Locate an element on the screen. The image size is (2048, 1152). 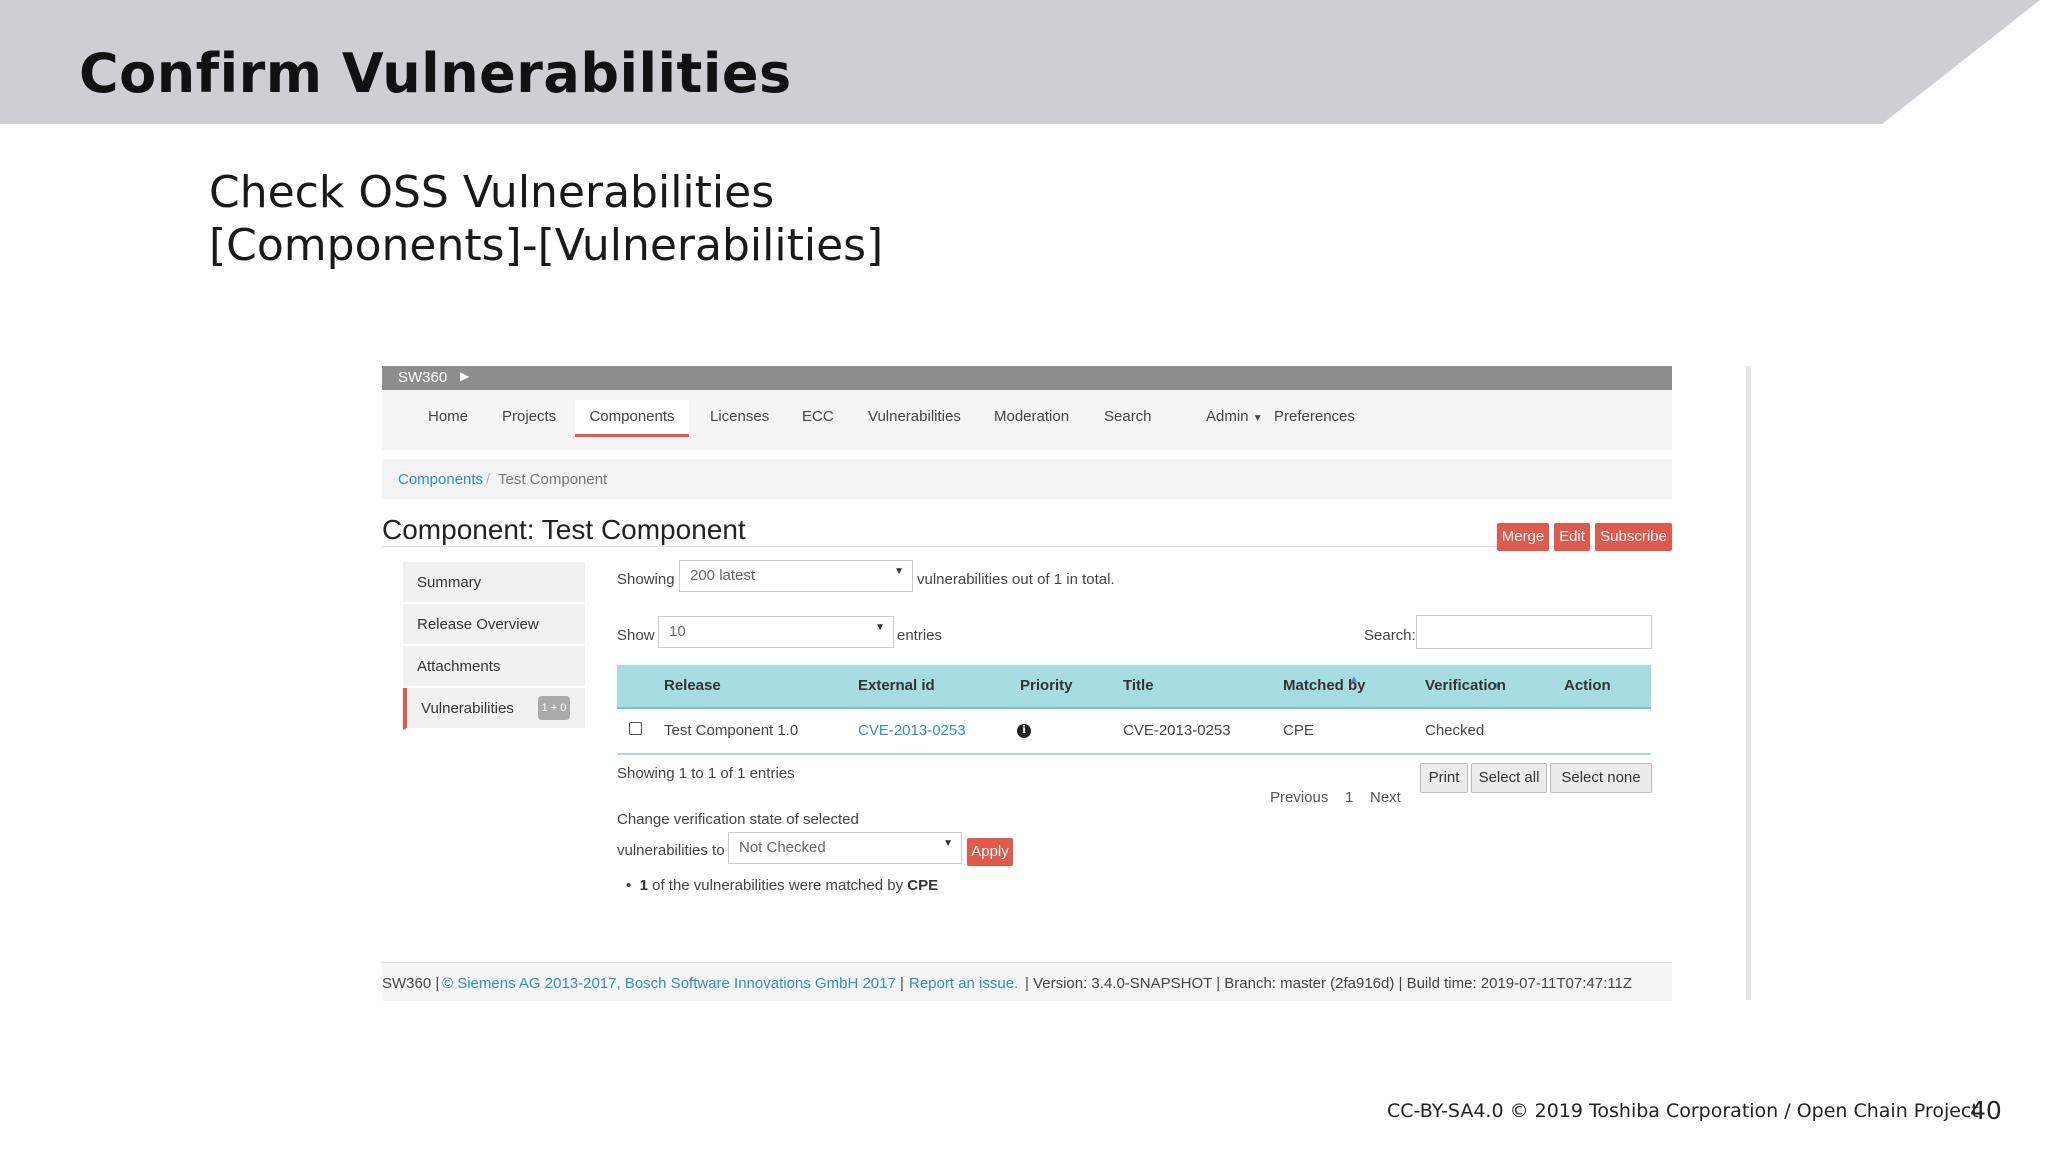
table-info: Showing 1 to 1 of 1 entries is located at coordinates (706, 773).